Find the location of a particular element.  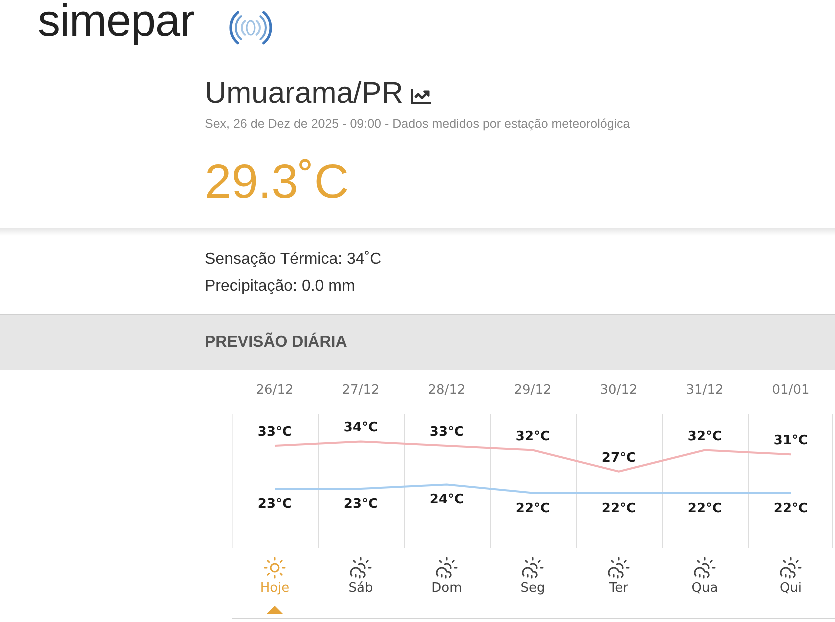

day-tab: Dom is located at coordinates (447, 573).